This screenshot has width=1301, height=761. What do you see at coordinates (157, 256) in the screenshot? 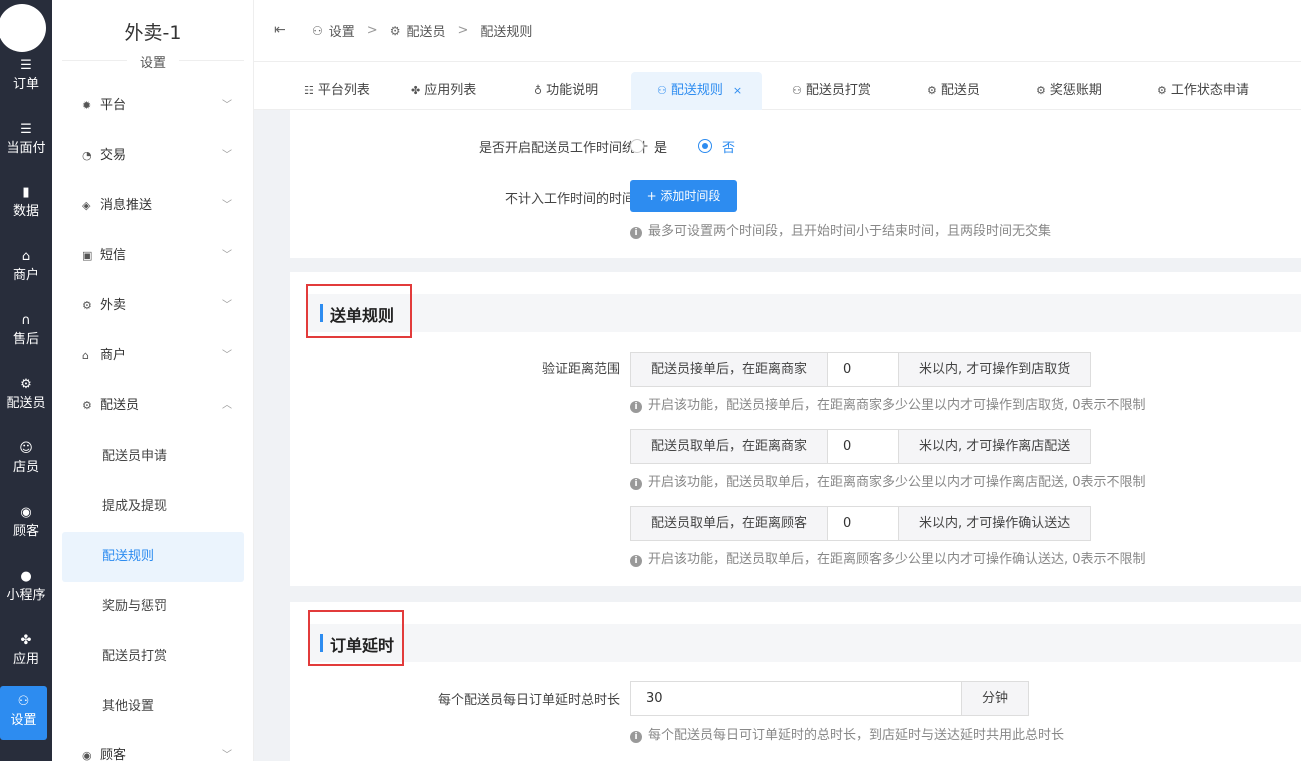
I see `sidebar-item-sms: ▣ 短信 ﹀` at bounding box center [157, 256].